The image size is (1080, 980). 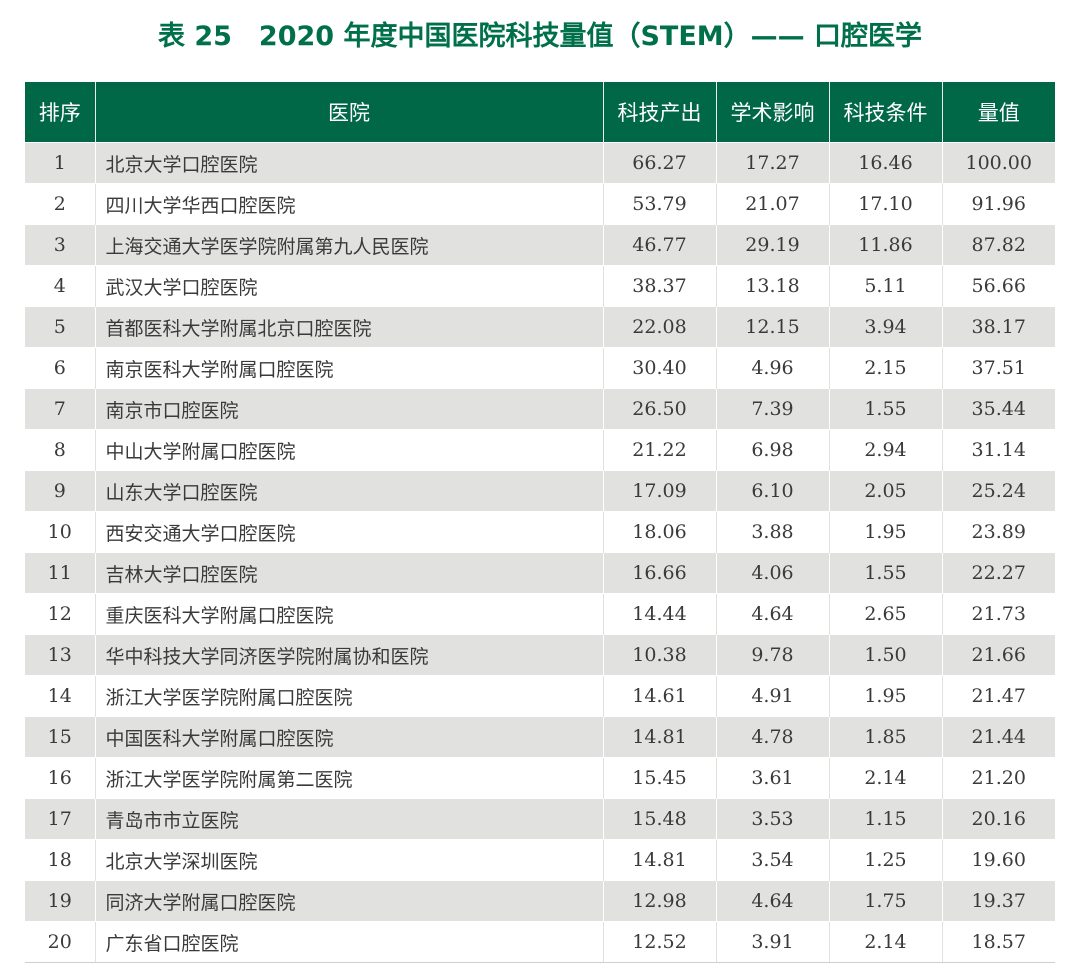 What do you see at coordinates (773, 163) in the screenshot?
I see `cell-impact: 17.27` at bounding box center [773, 163].